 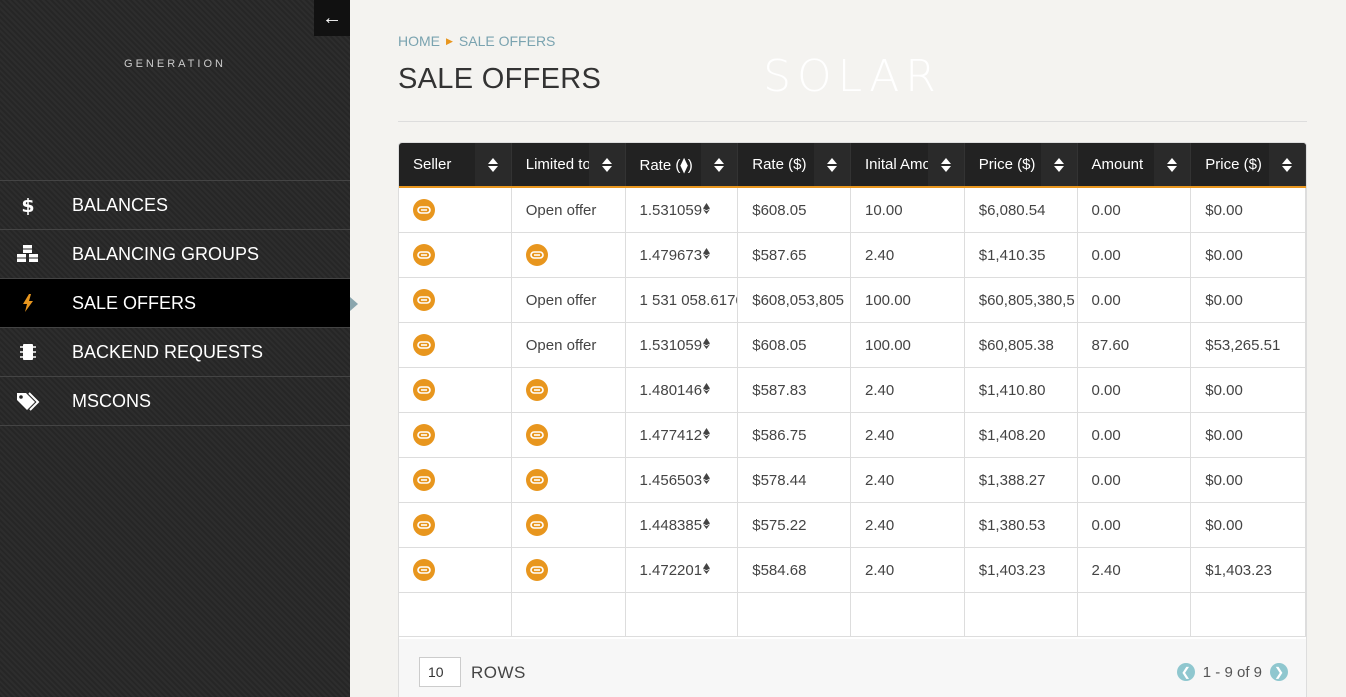 I want to click on cell-value: 1.456503, so click(x=671, y=480).